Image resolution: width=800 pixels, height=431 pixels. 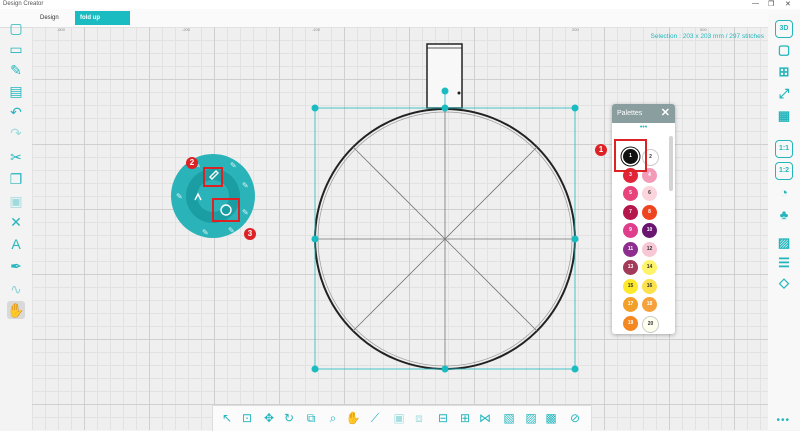 I want to click on copy-icon: ❐, so click(x=16, y=179).